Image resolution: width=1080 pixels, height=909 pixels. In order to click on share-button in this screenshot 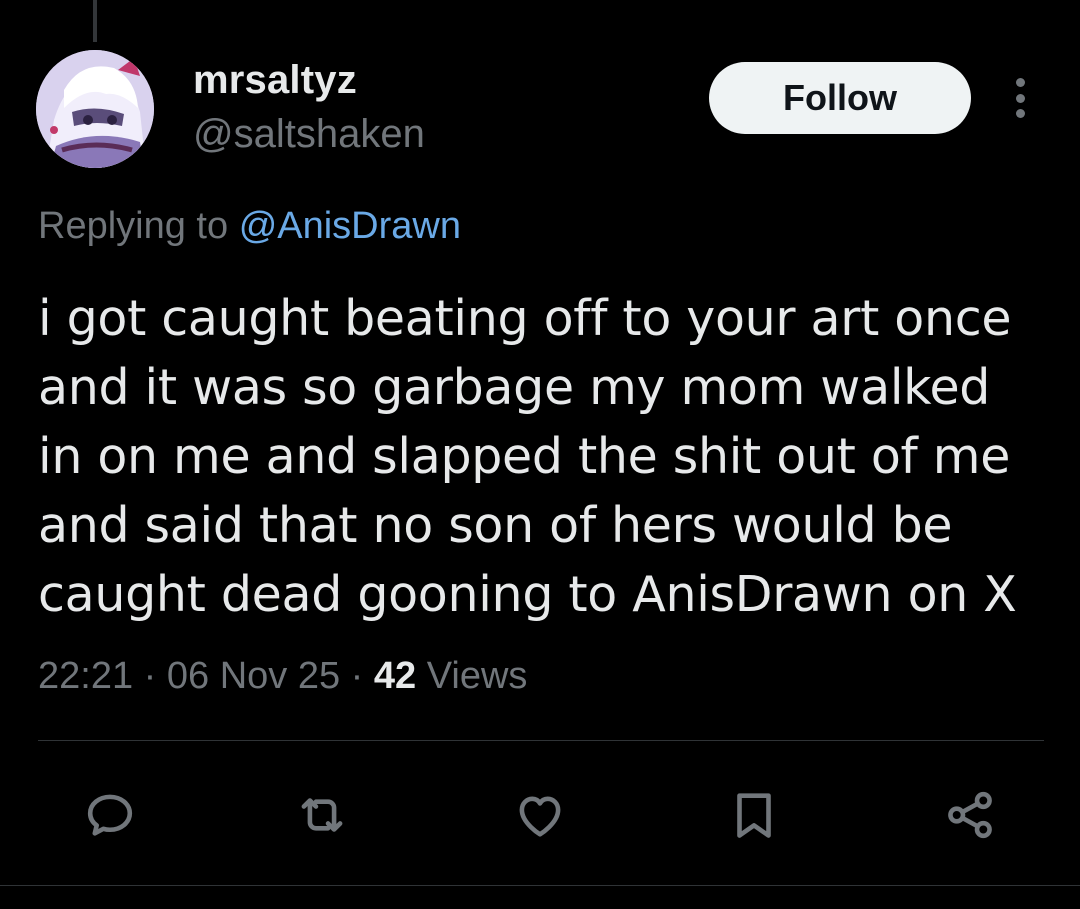, I will do `click(970, 815)`.